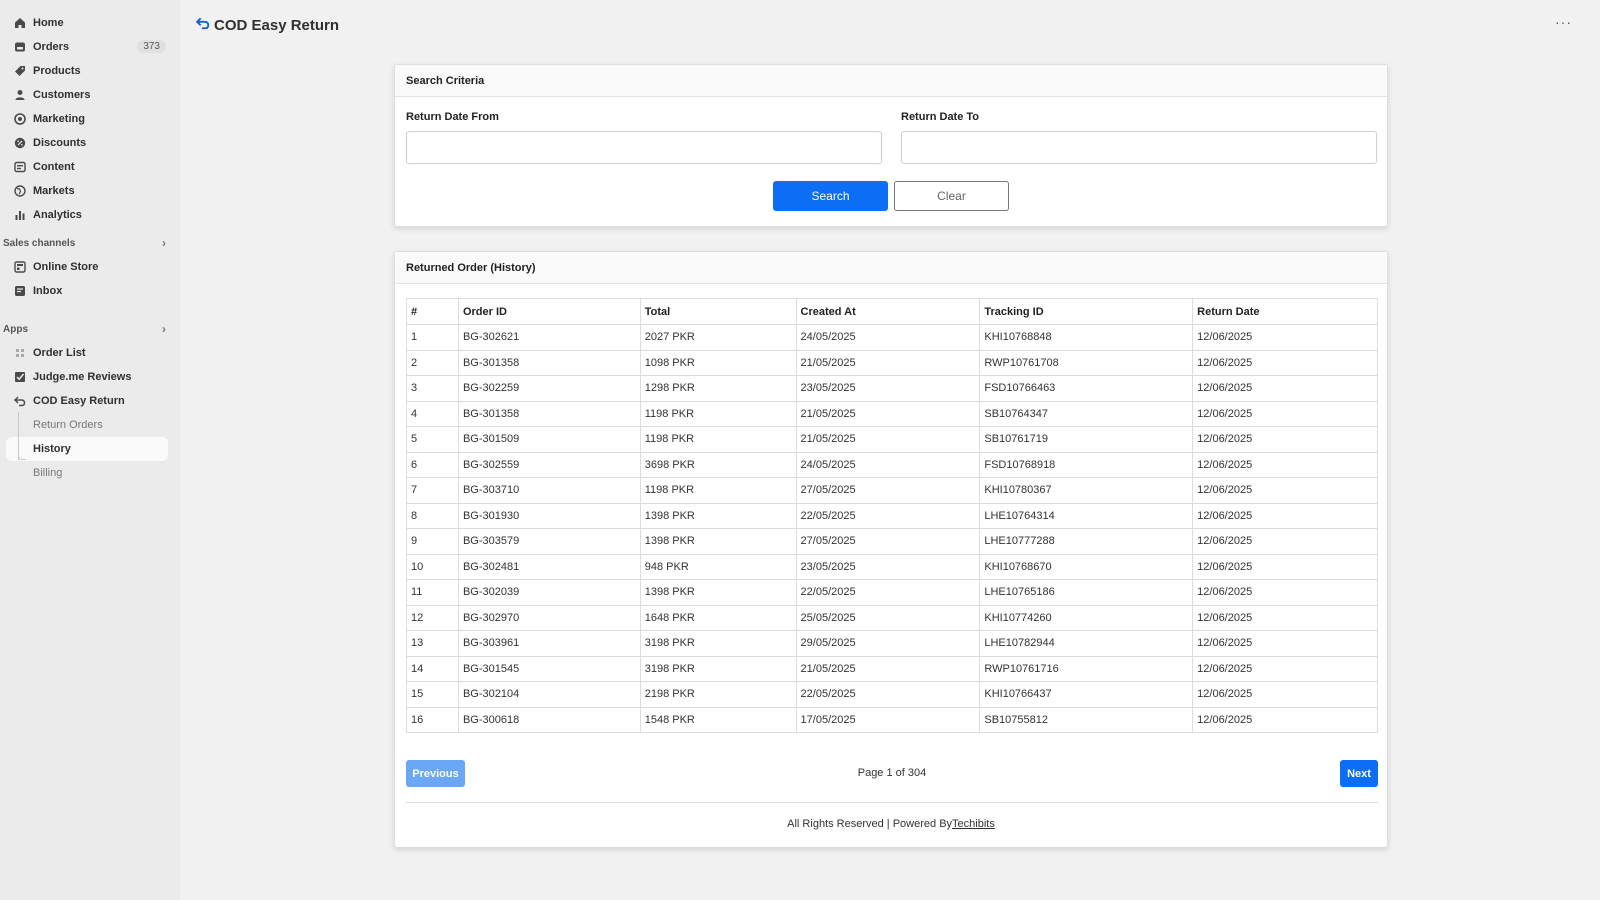 This screenshot has width=1600, height=900. Describe the element at coordinates (1086, 413) in the screenshot. I see `tracking-id-cell: SB10764347` at that location.